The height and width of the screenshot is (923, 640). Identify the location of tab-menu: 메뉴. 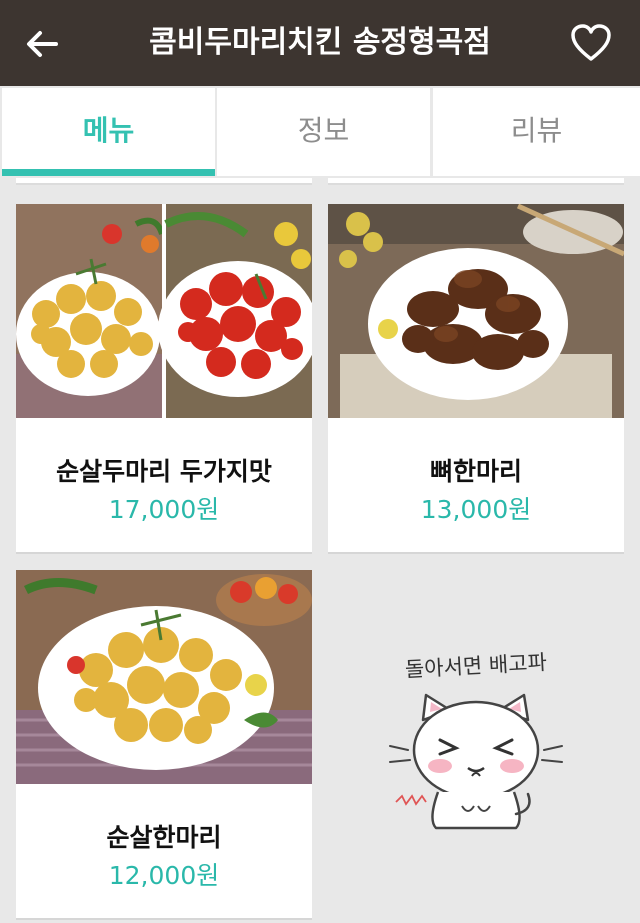
(108, 132).